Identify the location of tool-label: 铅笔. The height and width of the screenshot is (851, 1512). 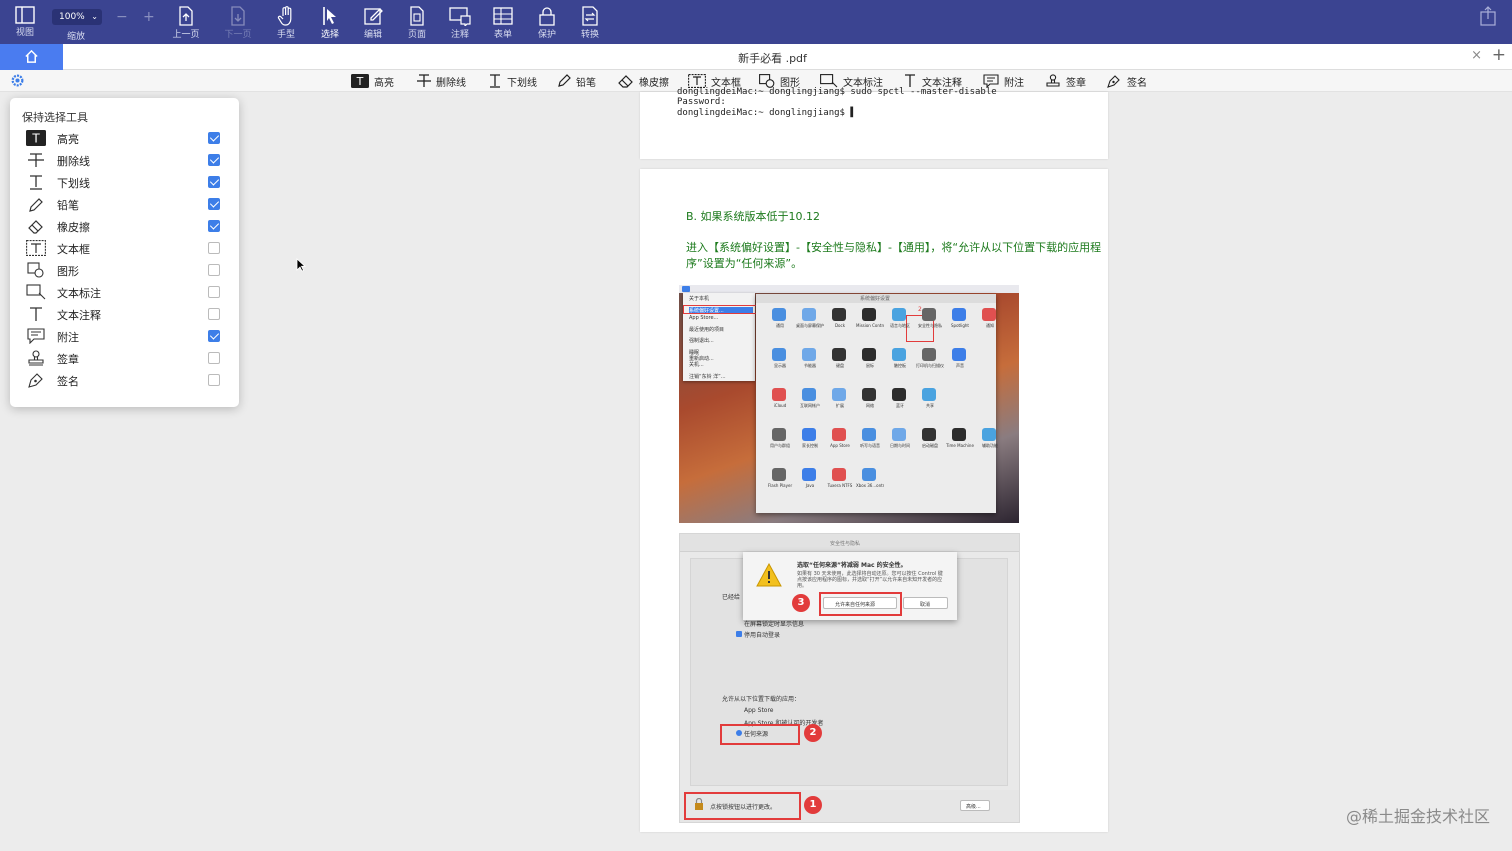
(586, 83).